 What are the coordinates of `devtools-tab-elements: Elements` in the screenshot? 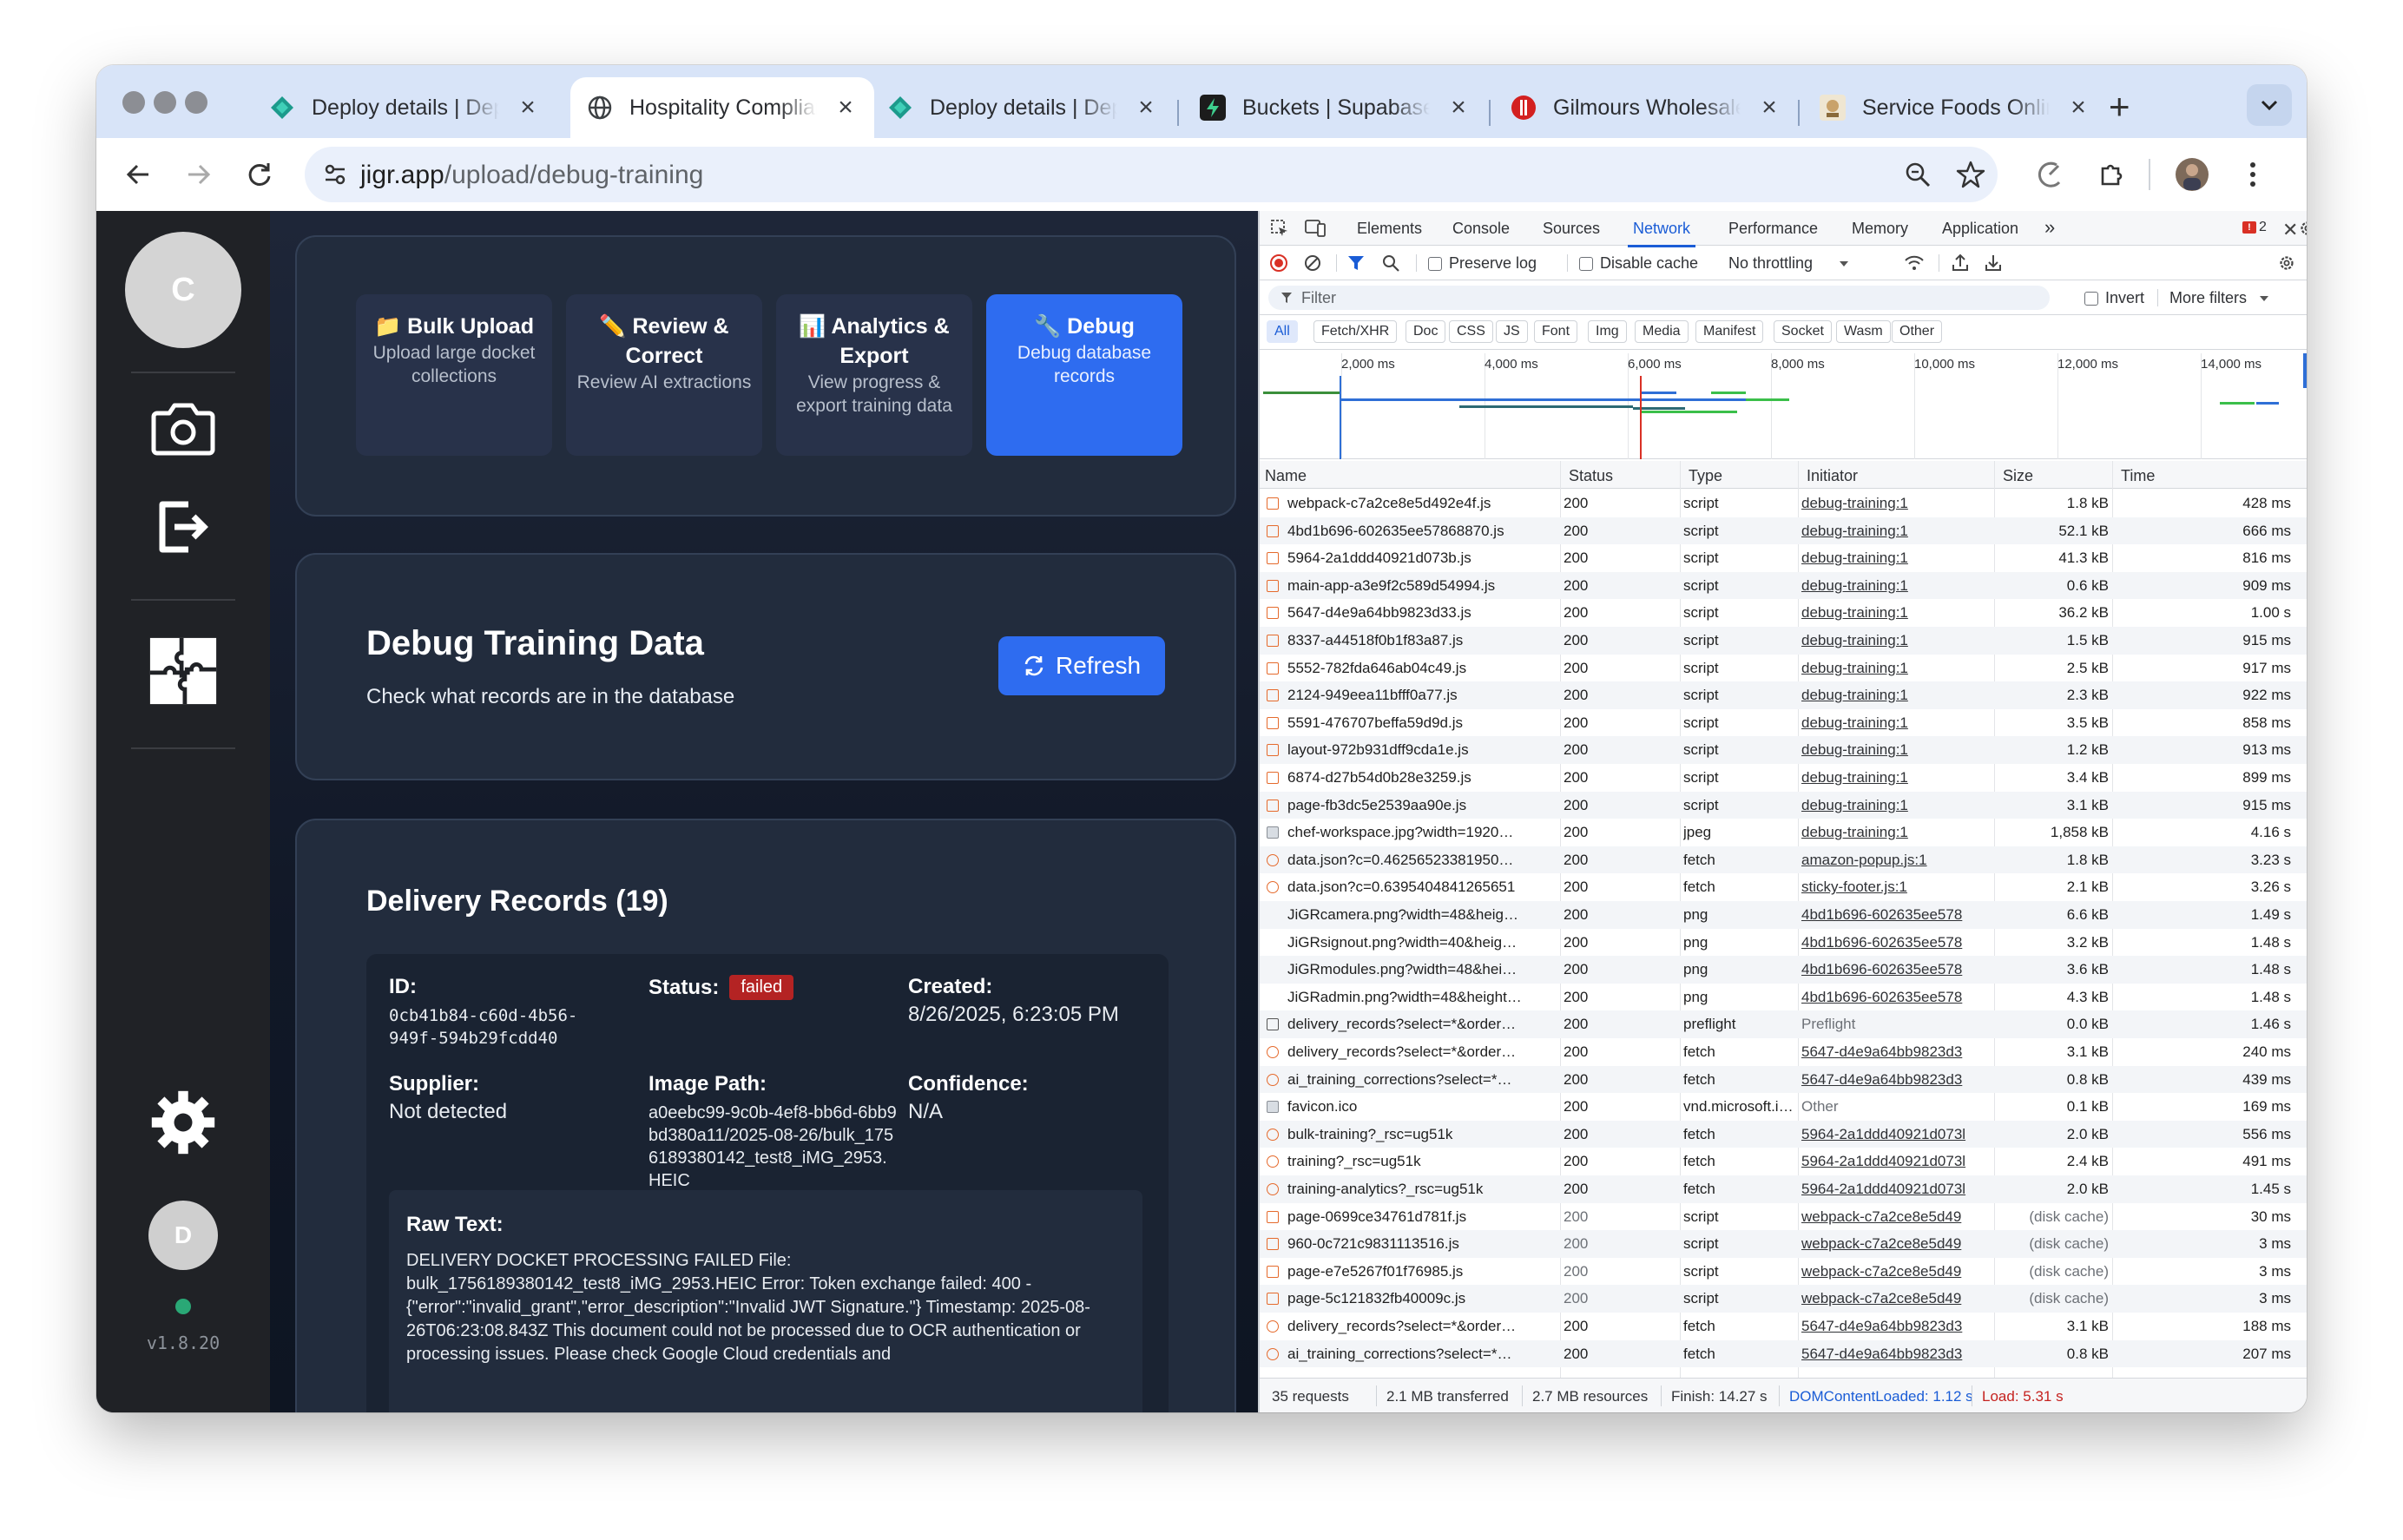 It's located at (1390, 229).